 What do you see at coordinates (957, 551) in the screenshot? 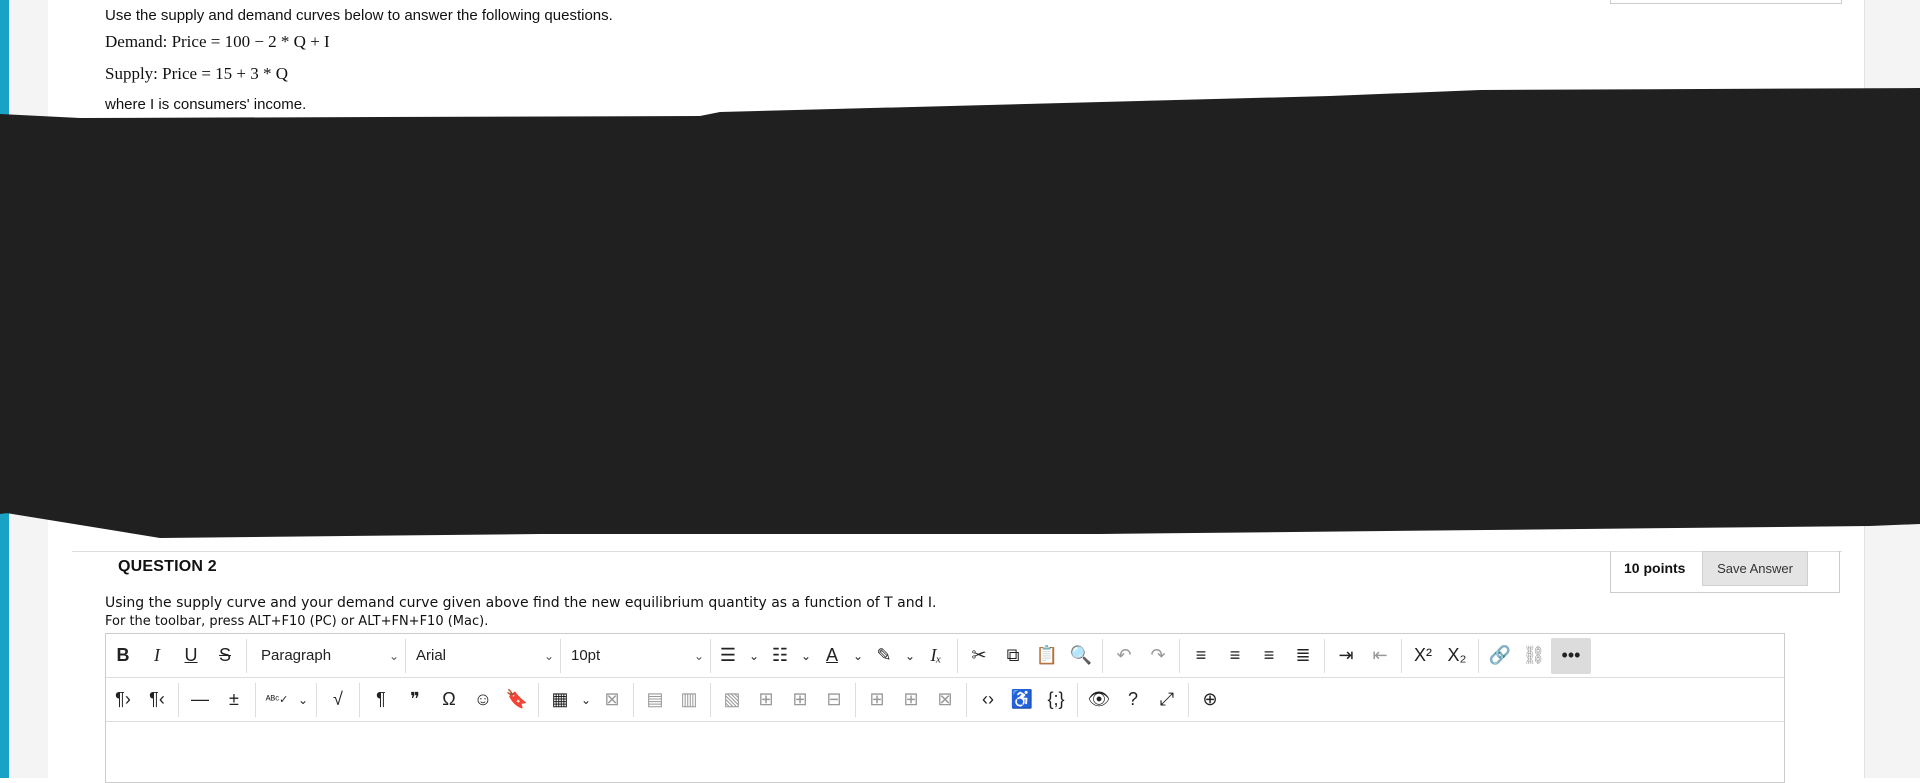
I see `question2-divider` at bounding box center [957, 551].